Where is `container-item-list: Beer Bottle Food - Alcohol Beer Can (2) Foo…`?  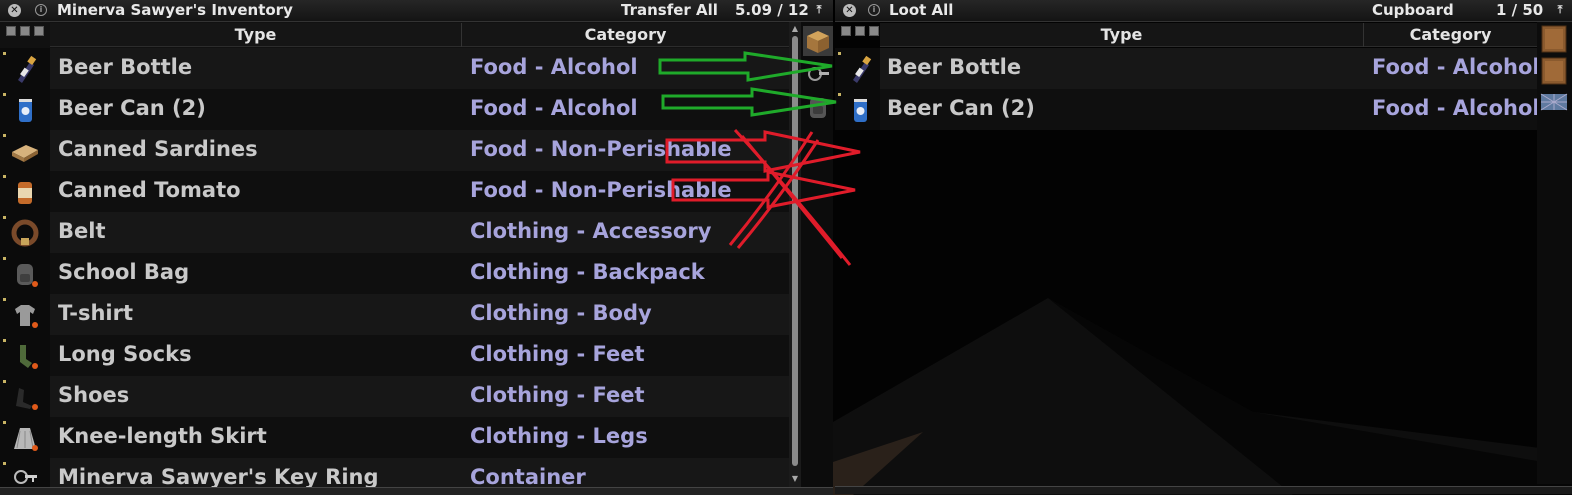
container-item-list: Beer Bottle Food - Alcohol Beer Can (2) Foo… is located at coordinates (1187, 89).